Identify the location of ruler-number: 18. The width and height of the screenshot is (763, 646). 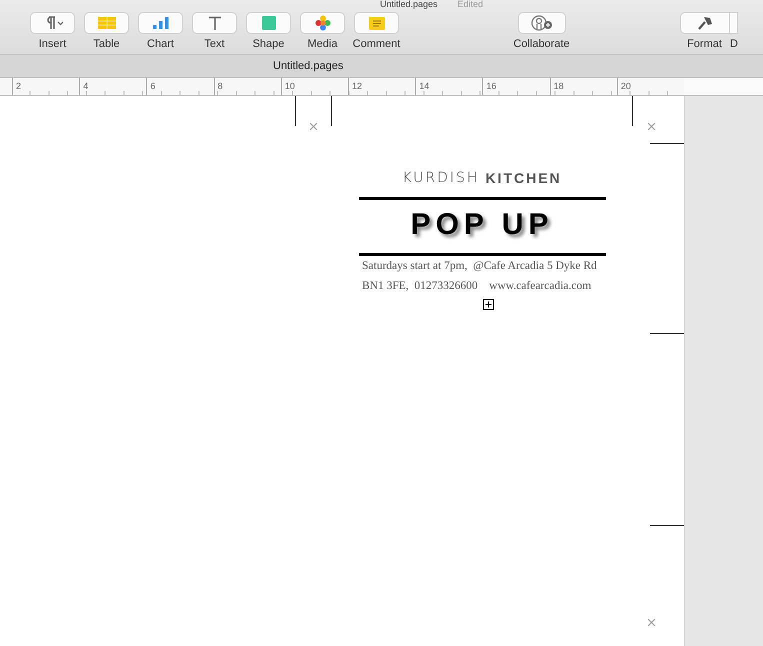
(583, 86).